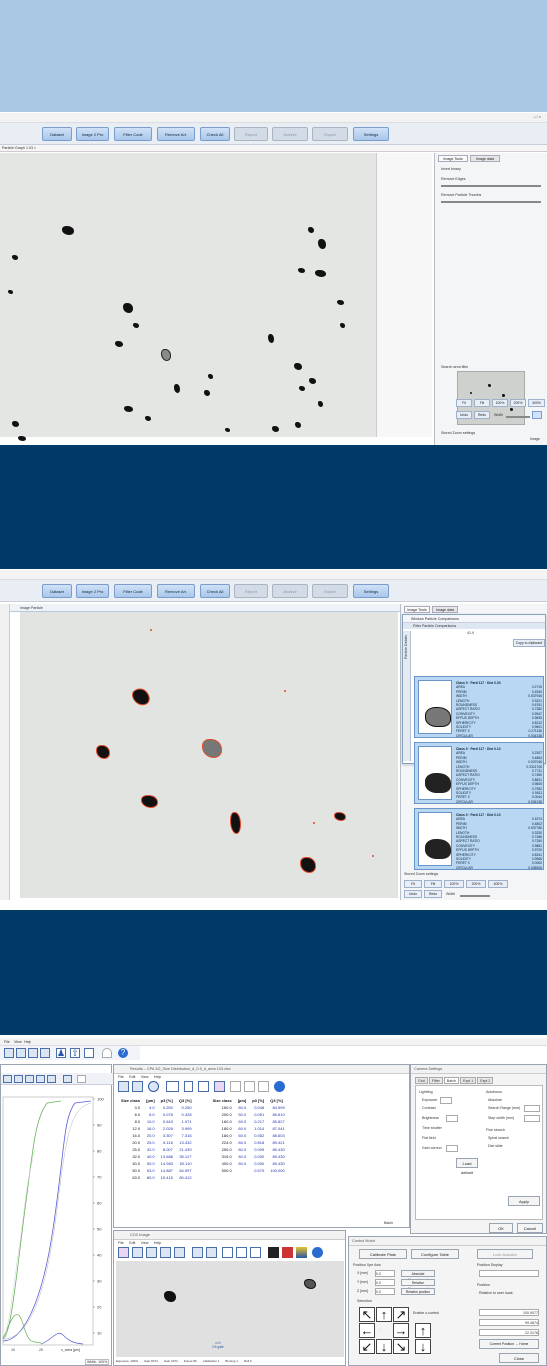  What do you see at coordinates (107, 1053) in the screenshot?
I see `arc-icon` at bounding box center [107, 1053].